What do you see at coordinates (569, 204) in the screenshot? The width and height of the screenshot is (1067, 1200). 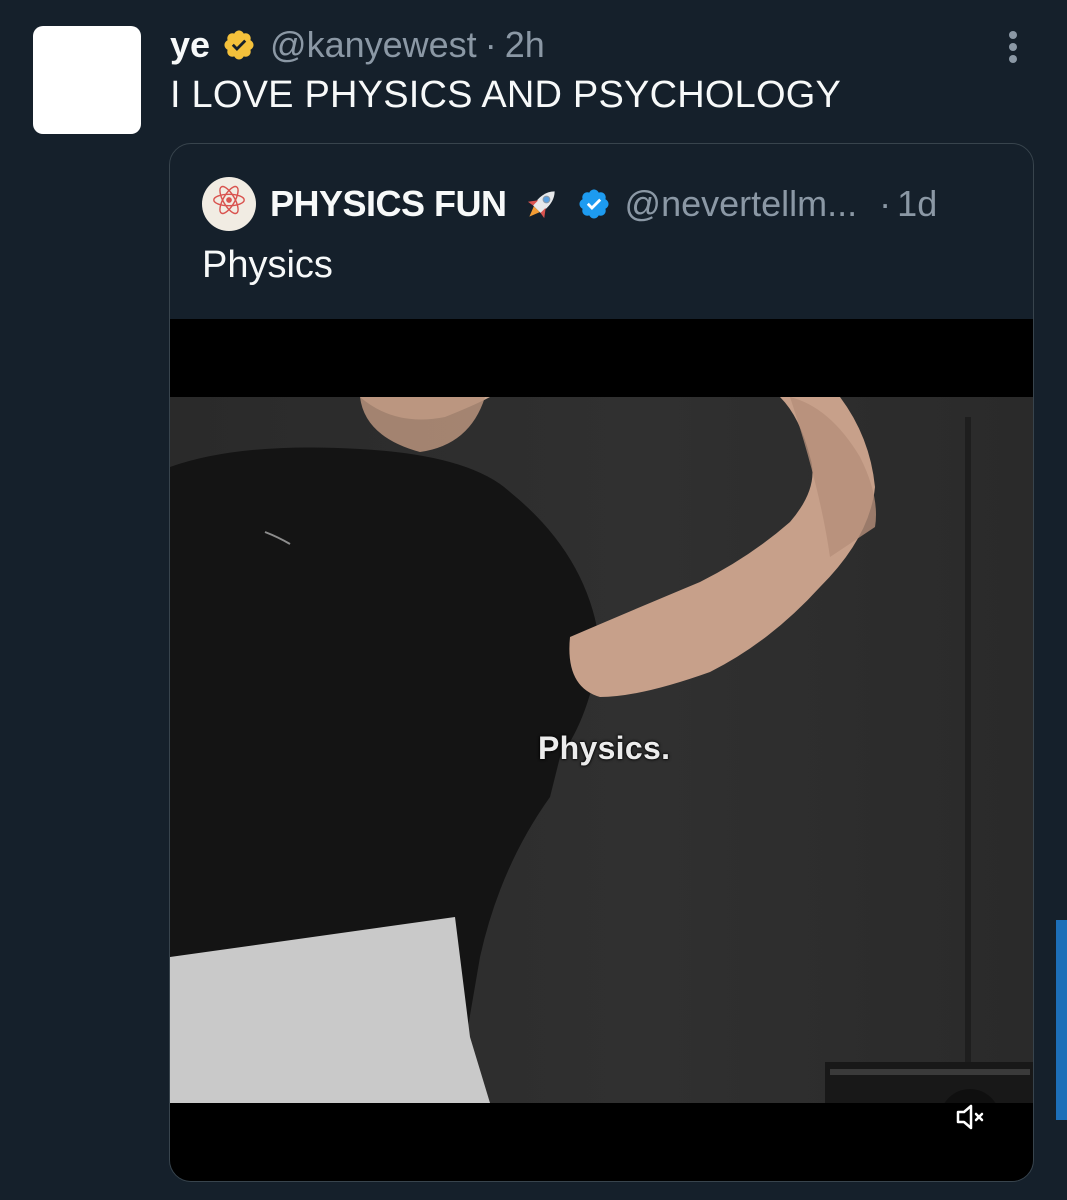 I see `quote-header: PHYSICS FUN @nevertellm... · 1d` at bounding box center [569, 204].